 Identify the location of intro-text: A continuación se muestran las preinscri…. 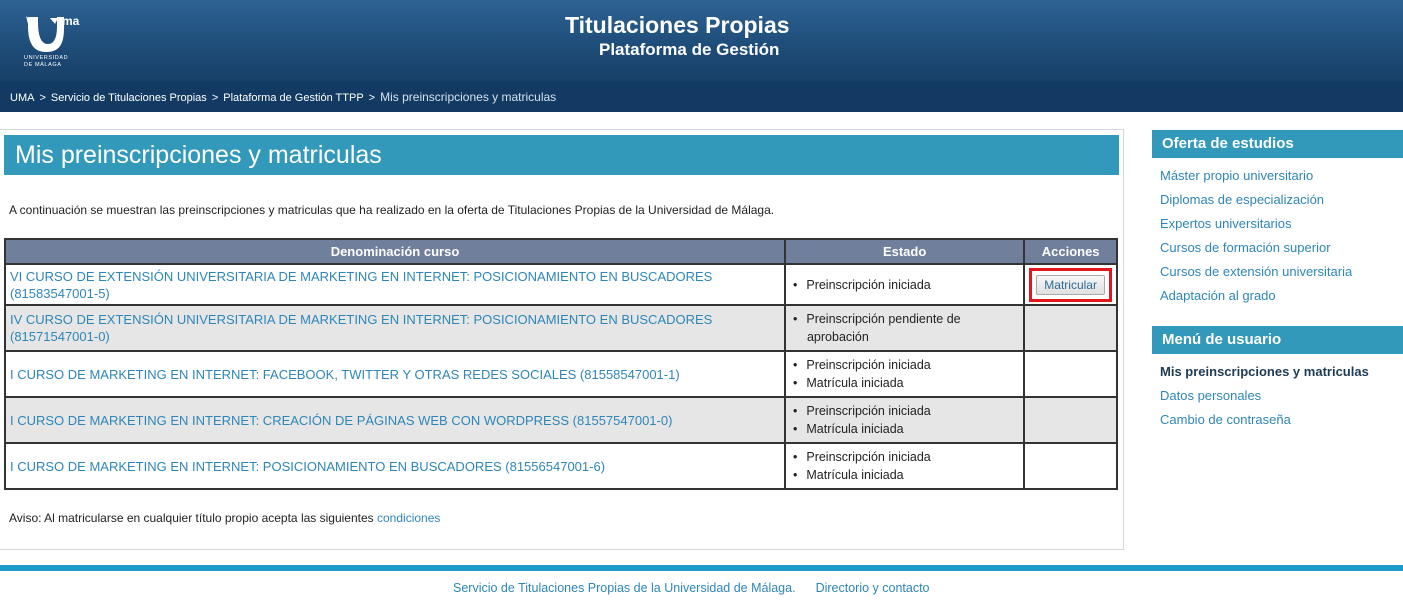
(392, 210).